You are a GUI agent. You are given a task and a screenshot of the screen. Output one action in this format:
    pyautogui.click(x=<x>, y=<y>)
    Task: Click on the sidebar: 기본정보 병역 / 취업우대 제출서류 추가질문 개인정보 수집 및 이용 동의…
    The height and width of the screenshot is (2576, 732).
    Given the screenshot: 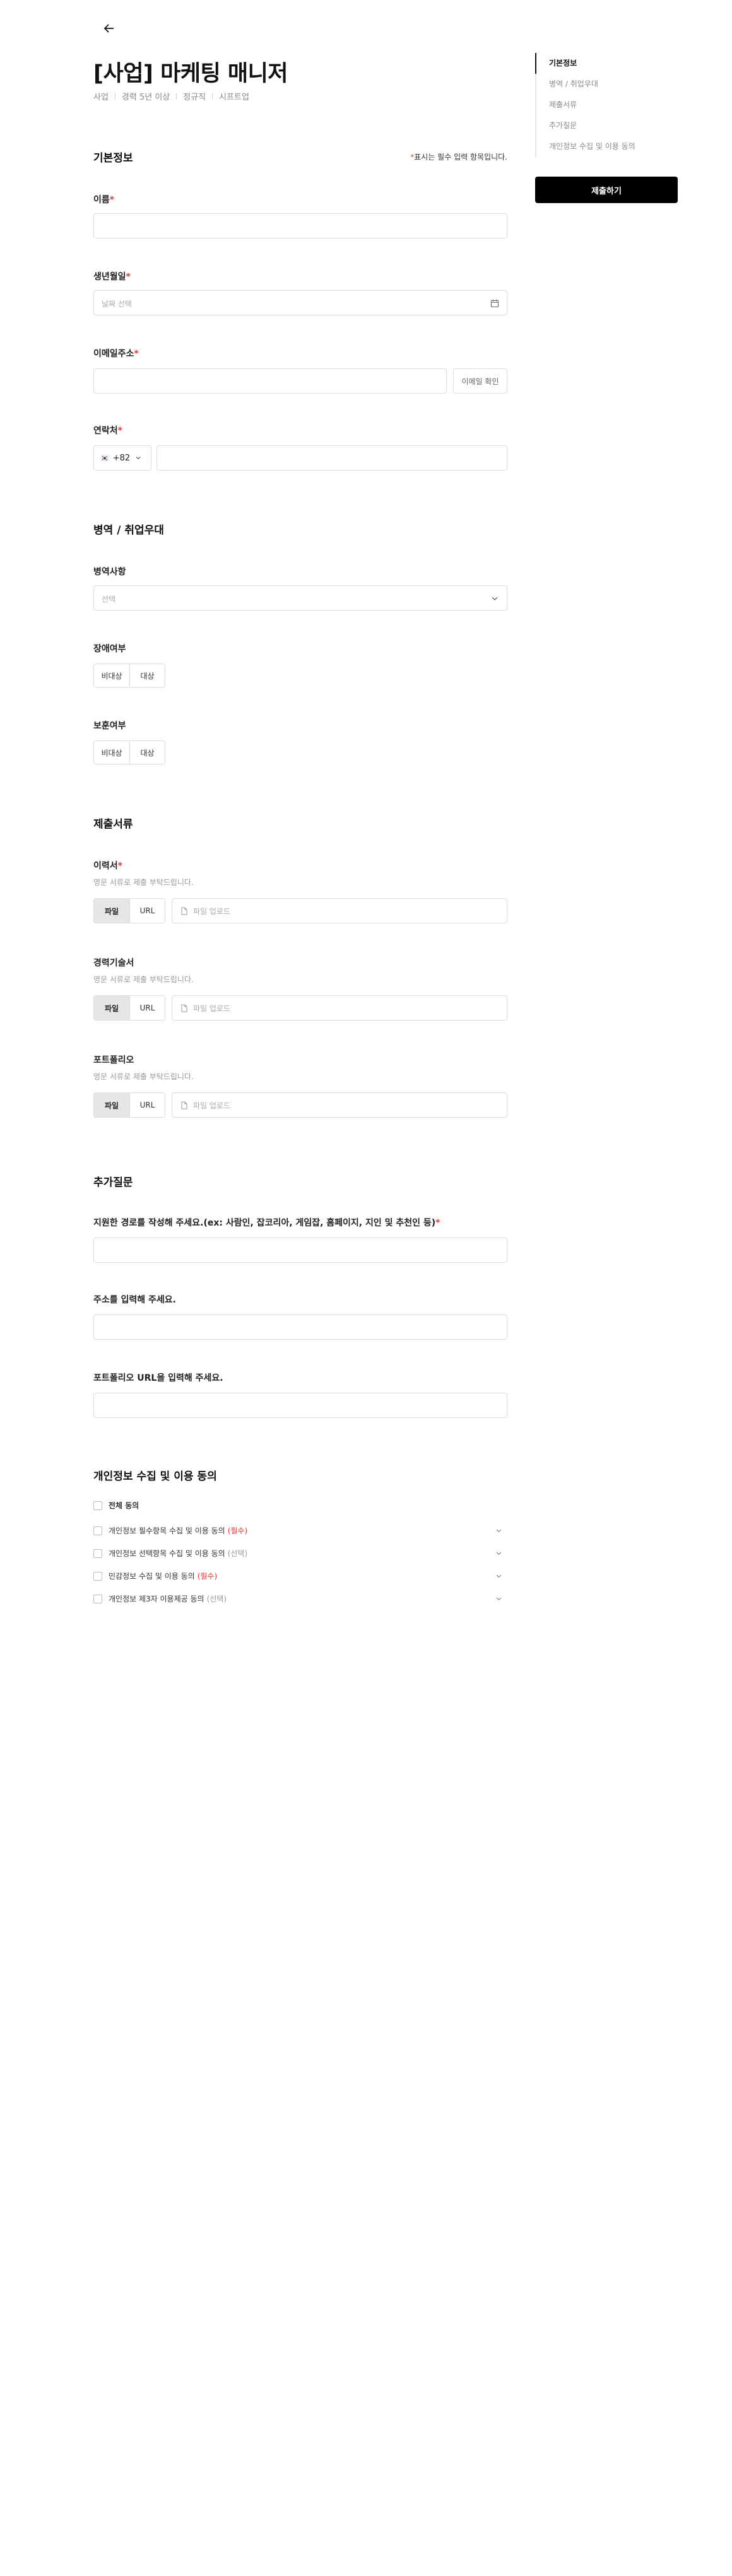 What is the action you would take?
    pyautogui.click(x=606, y=128)
    